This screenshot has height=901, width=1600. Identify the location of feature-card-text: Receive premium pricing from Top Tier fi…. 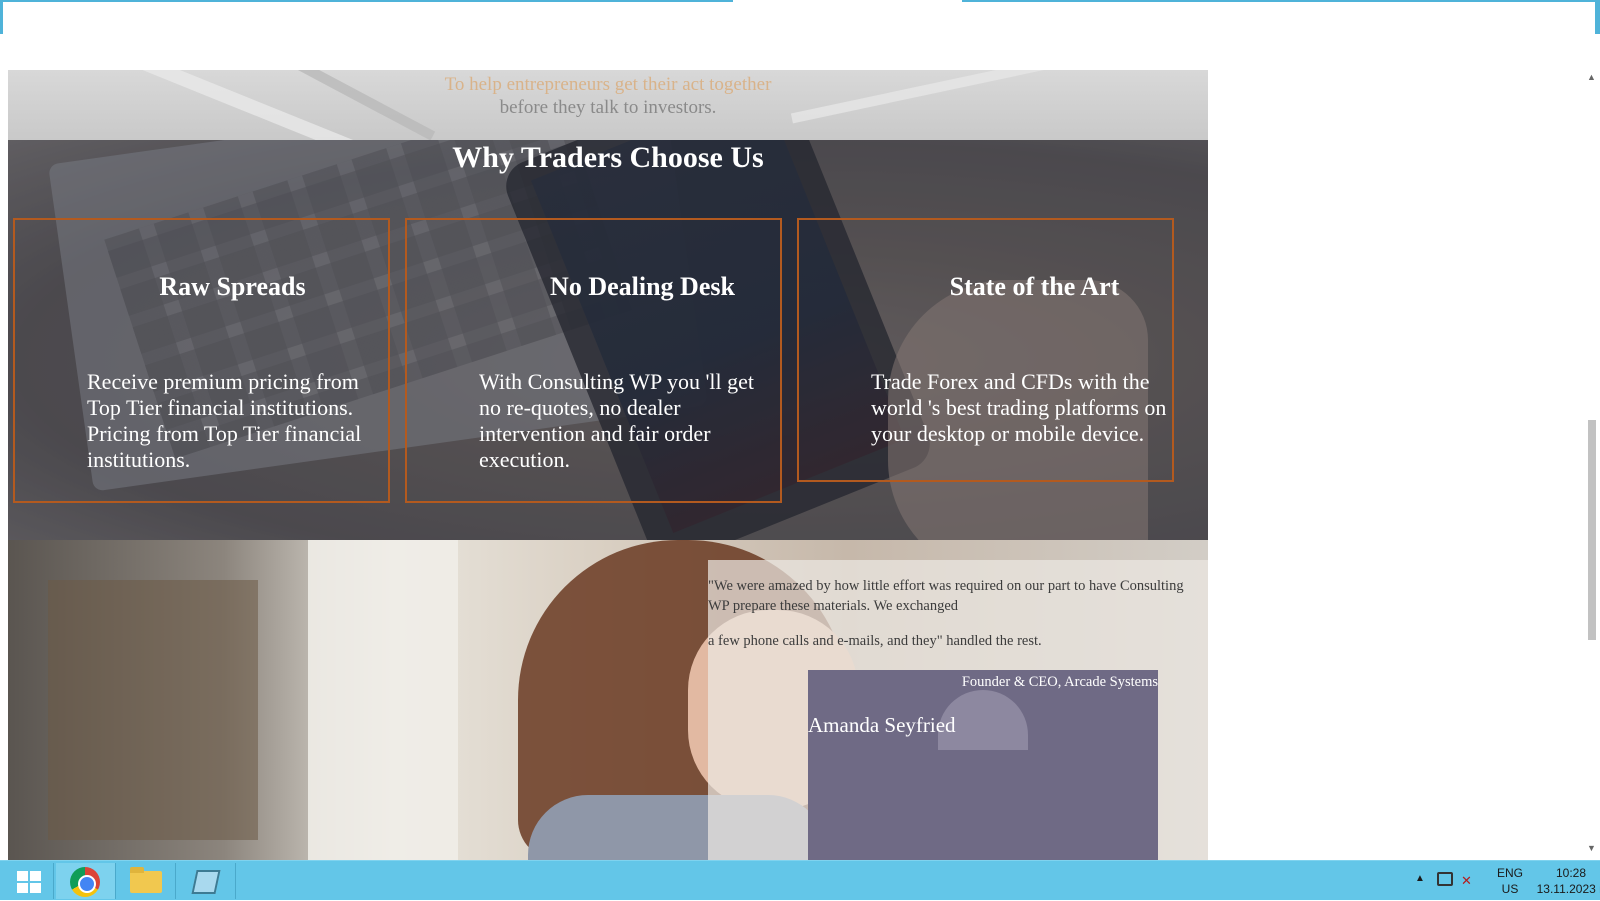
(224, 420).